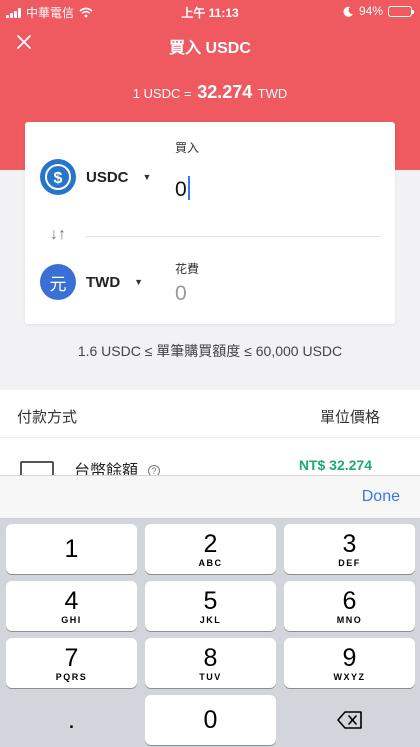 This screenshot has height=747, width=420. I want to click on buy-amount-input: 0, so click(182, 189).